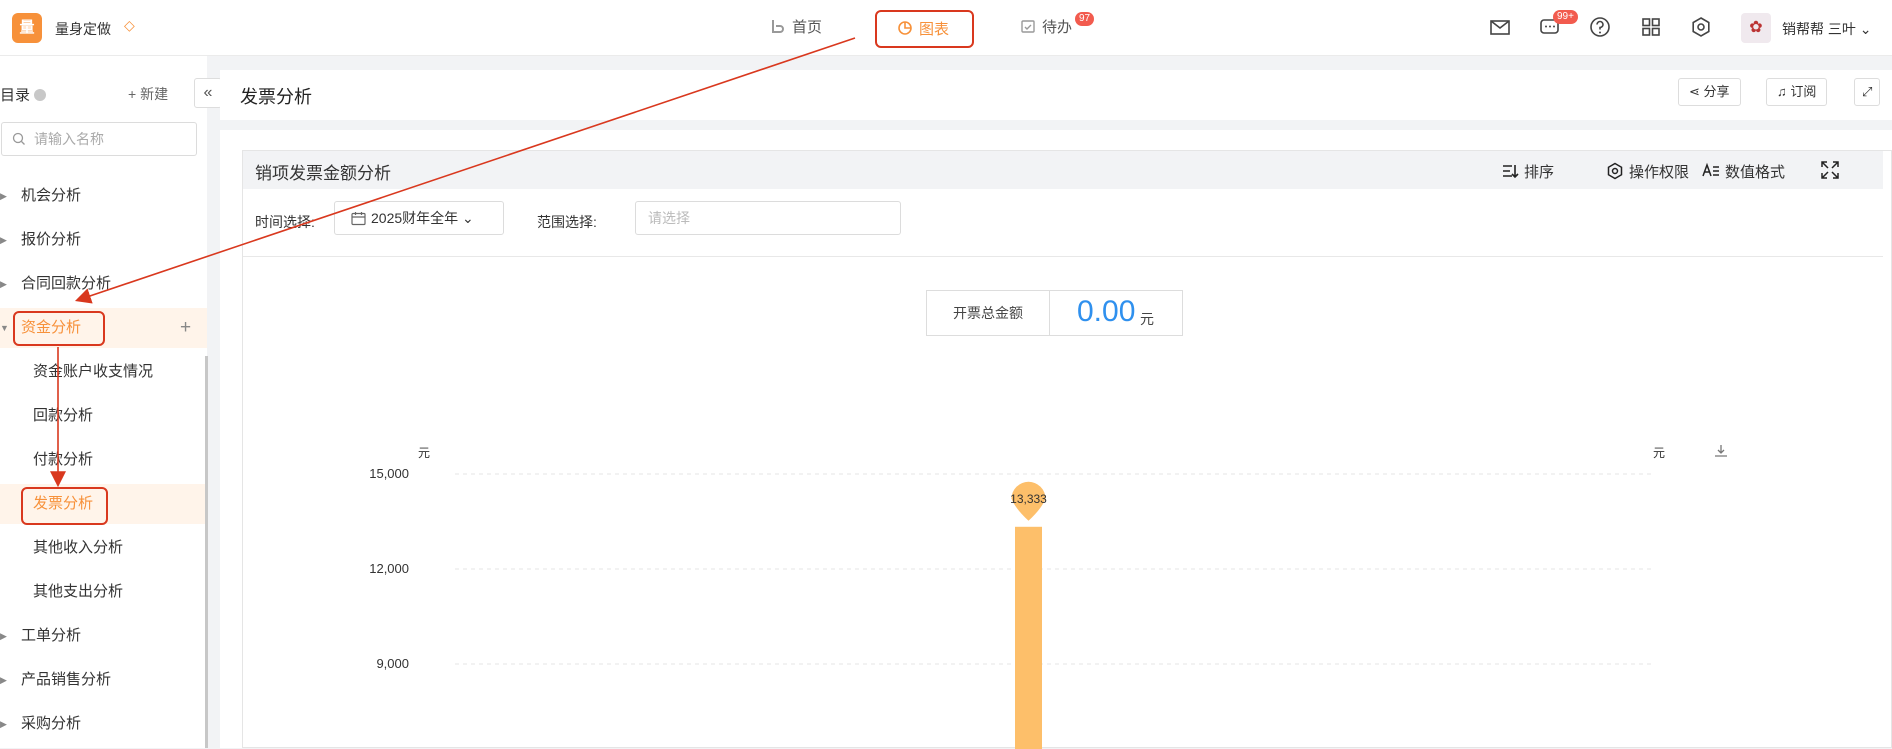  I want to click on number-format-label: 数值格式, so click(1755, 172).